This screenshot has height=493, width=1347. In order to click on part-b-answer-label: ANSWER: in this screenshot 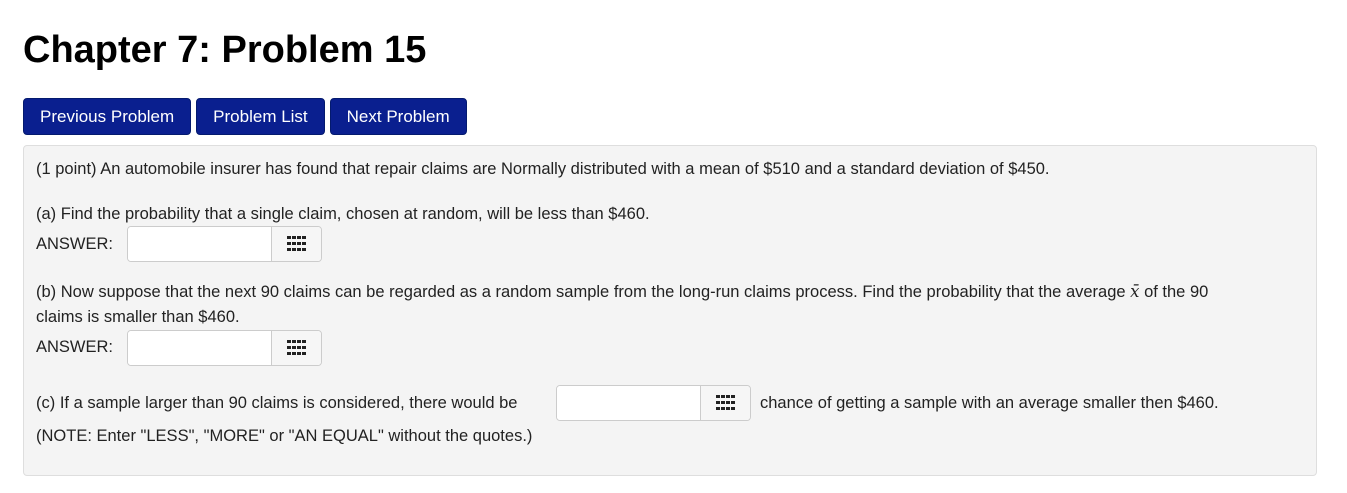, I will do `click(75, 347)`.